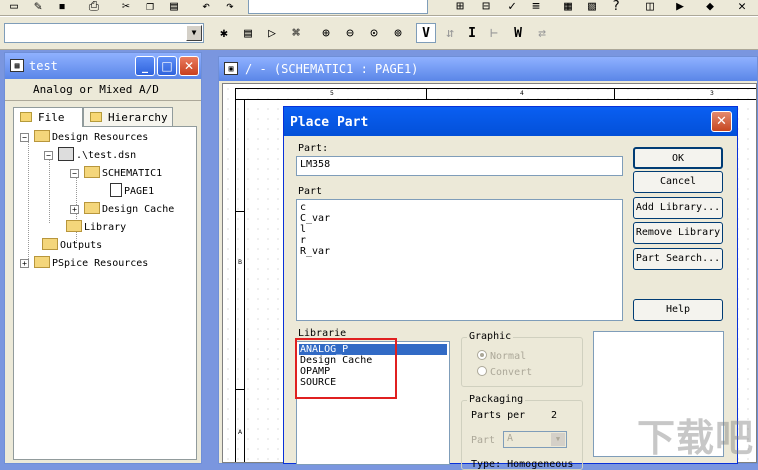  What do you see at coordinates (459, 229) in the screenshot?
I see `part-list-item: l` at bounding box center [459, 229].